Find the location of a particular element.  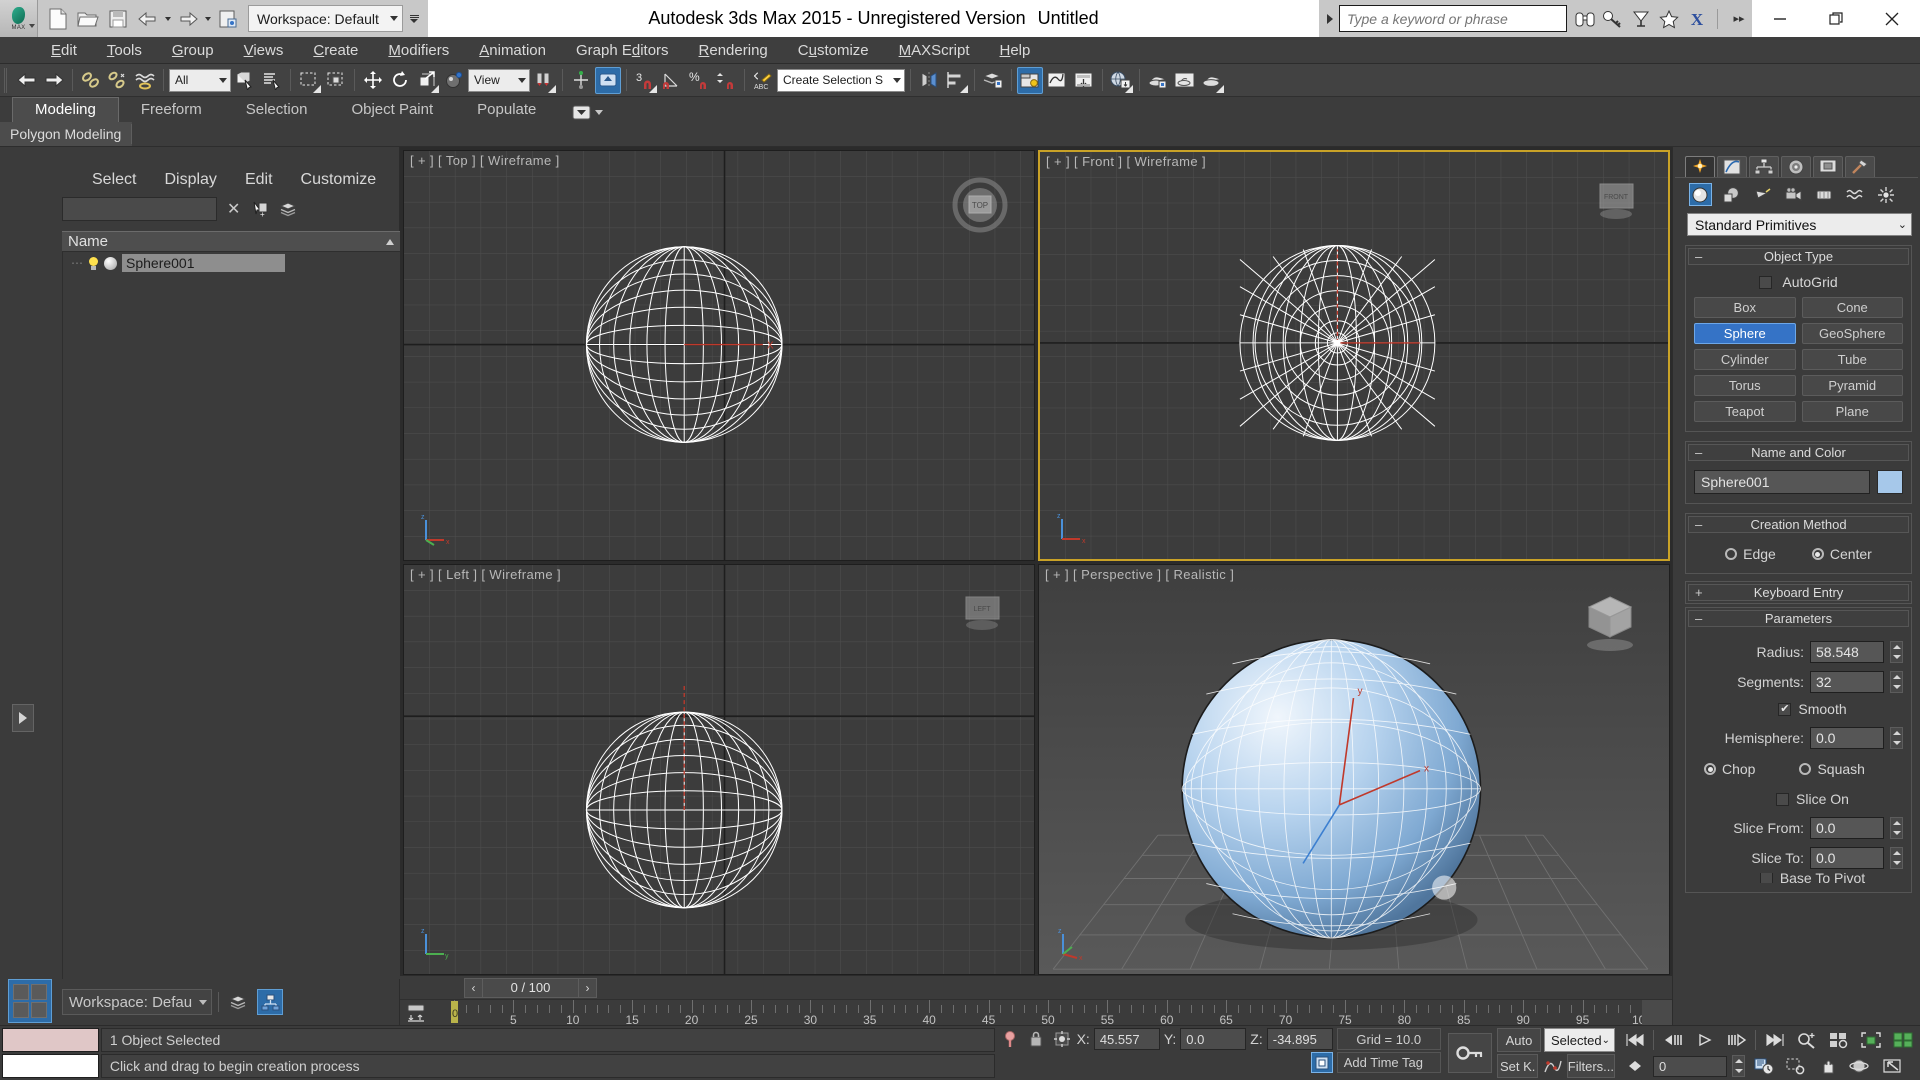

redo-dropdown-icon is located at coordinates (207, 18).